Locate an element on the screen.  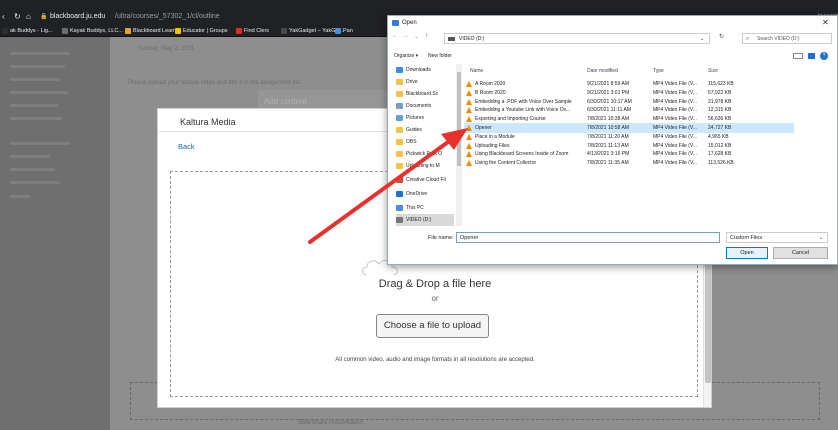
nav-item-pickwick: Pickwick Park O is located at coordinates (425, 154).